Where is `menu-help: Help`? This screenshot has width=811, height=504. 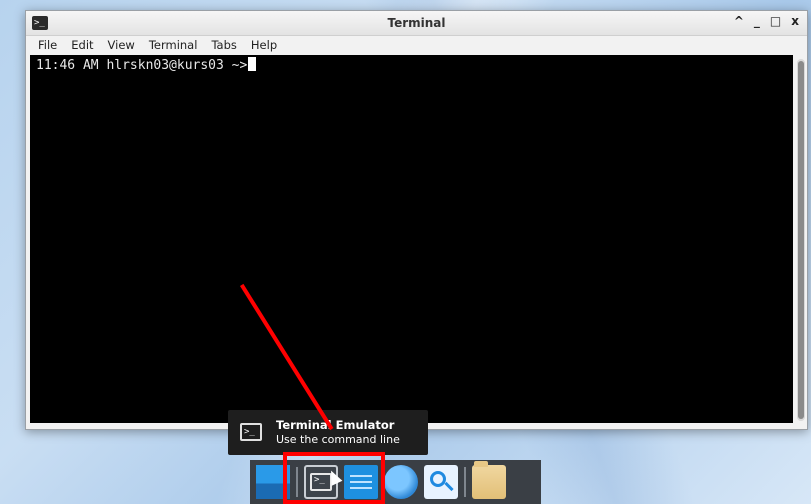
menu-help: Help is located at coordinates (264, 45).